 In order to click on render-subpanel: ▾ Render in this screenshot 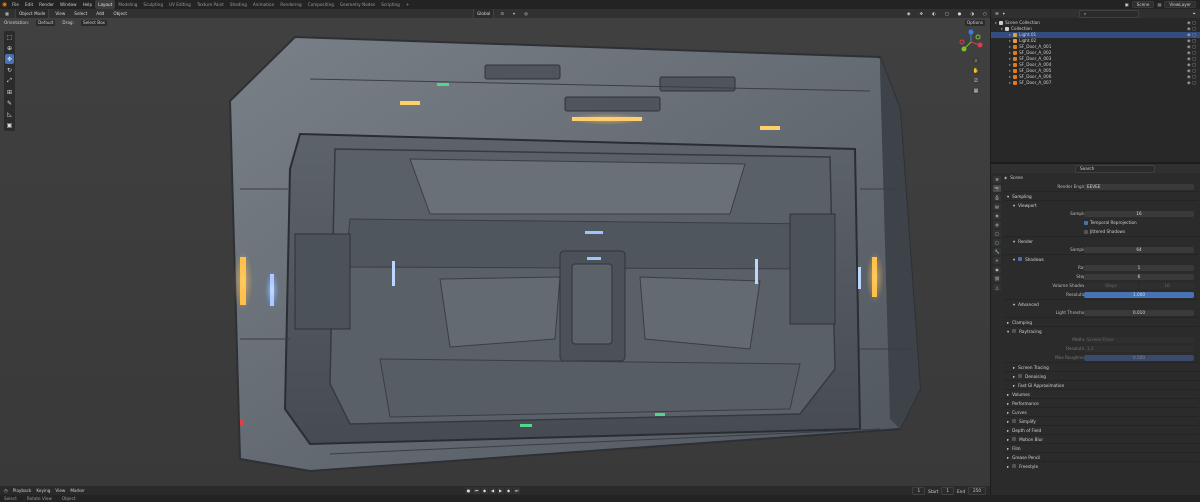, I will do `click(1101, 240)`.